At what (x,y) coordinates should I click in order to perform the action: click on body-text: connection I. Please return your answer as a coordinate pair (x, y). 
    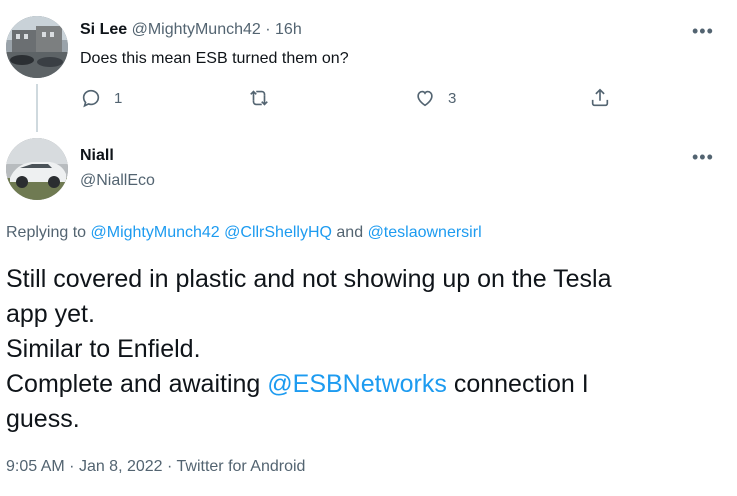
    Looking at the image, I should click on (521, 384).